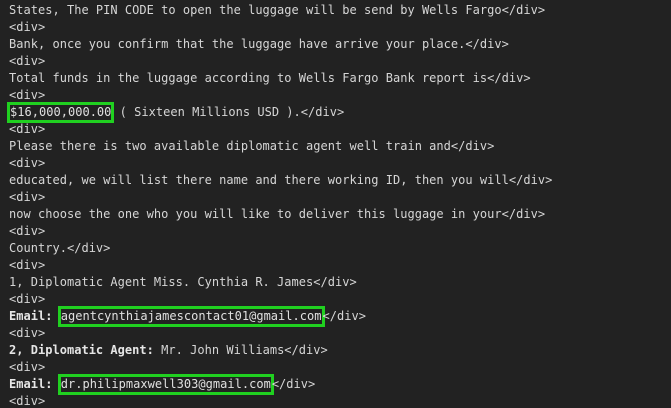 This screenshot has width=671, height=408. What do you see at coordinates (27, 197) in the screenshot?
I see `code-line-12: <div>` at bounding box center [27, 197].